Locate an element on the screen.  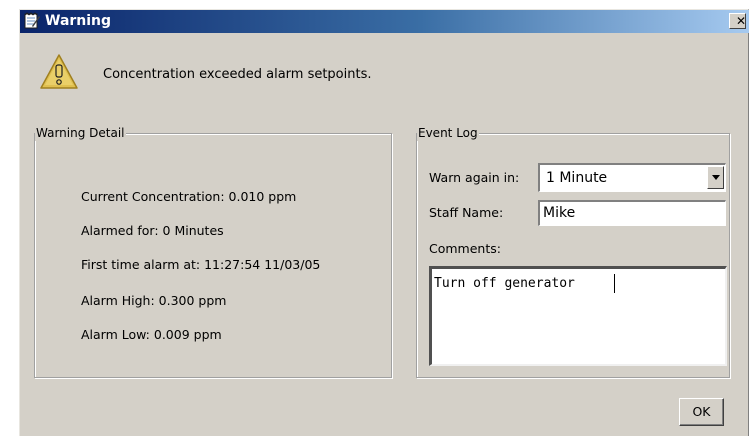
alarm-low: Alarm Low: 0.009 ppm is located at coordinates (151, 334).